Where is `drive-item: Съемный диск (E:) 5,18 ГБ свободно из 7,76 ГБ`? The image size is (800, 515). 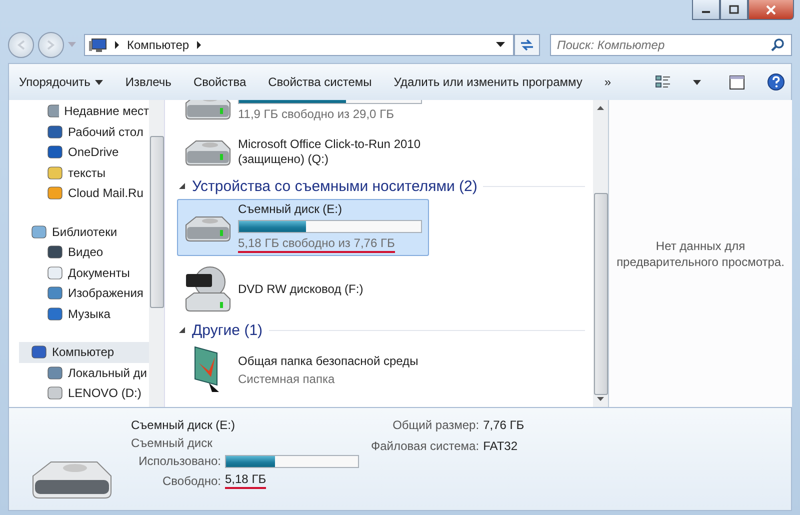 drive-item: Съемный диск (E:) 5,18 ГБ свободно из 7,76 ГБ is located at coordinates (303, 227).